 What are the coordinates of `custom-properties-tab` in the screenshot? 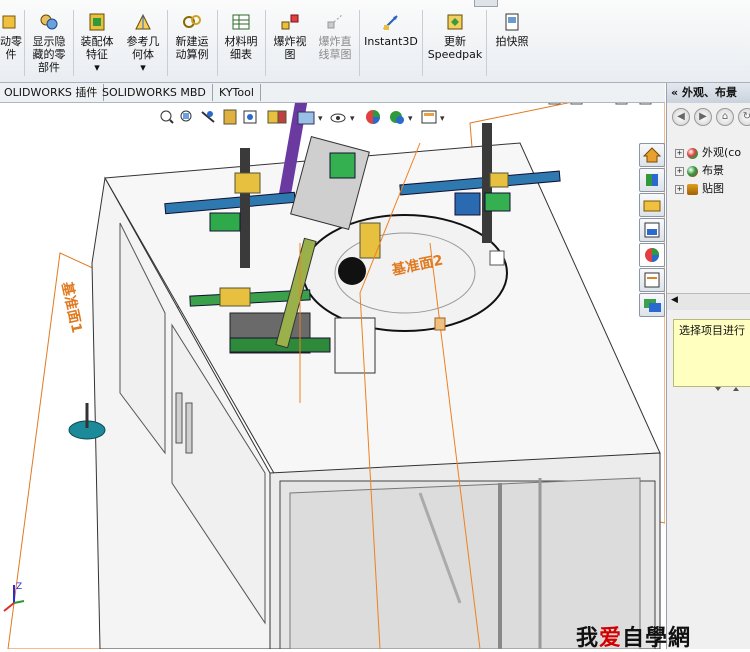 It's located at (652, 280).